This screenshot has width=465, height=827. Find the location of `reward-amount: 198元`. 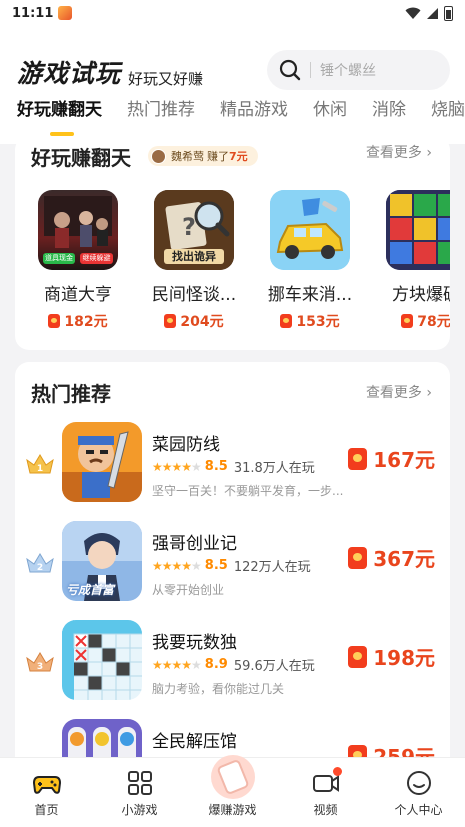

reward-amount: 198元 is located at coordinates (404, 658).